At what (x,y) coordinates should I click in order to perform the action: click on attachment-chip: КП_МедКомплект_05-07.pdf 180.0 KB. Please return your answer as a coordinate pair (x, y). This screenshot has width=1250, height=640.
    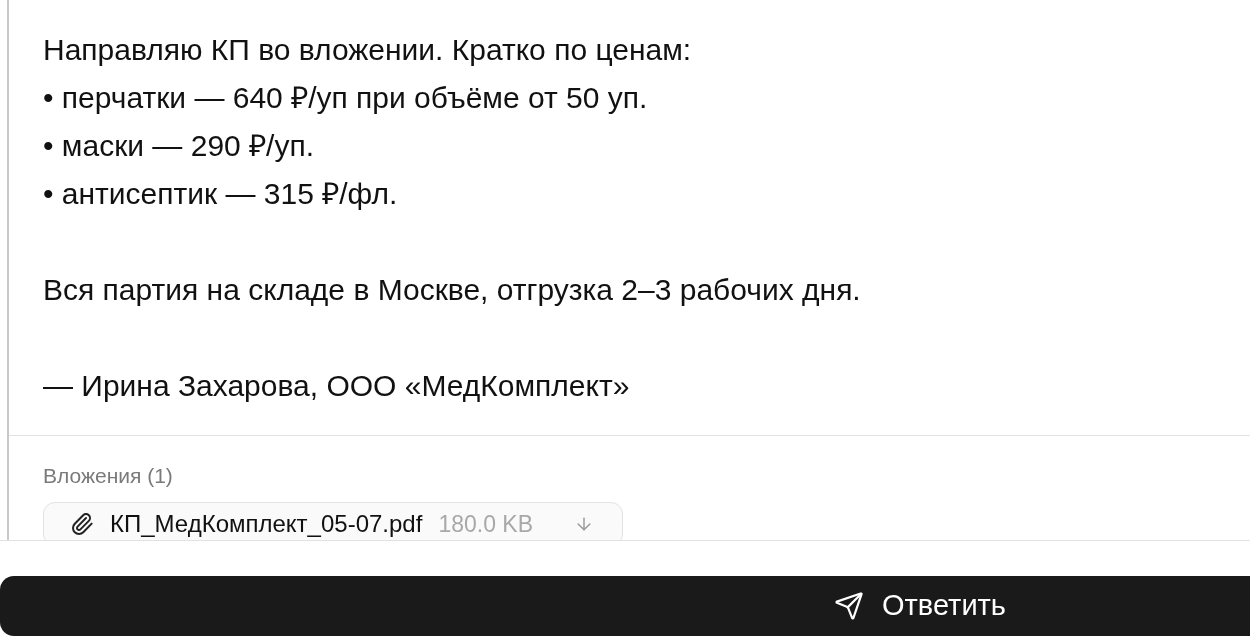
    Looking at the image, I should click on (333, 521).